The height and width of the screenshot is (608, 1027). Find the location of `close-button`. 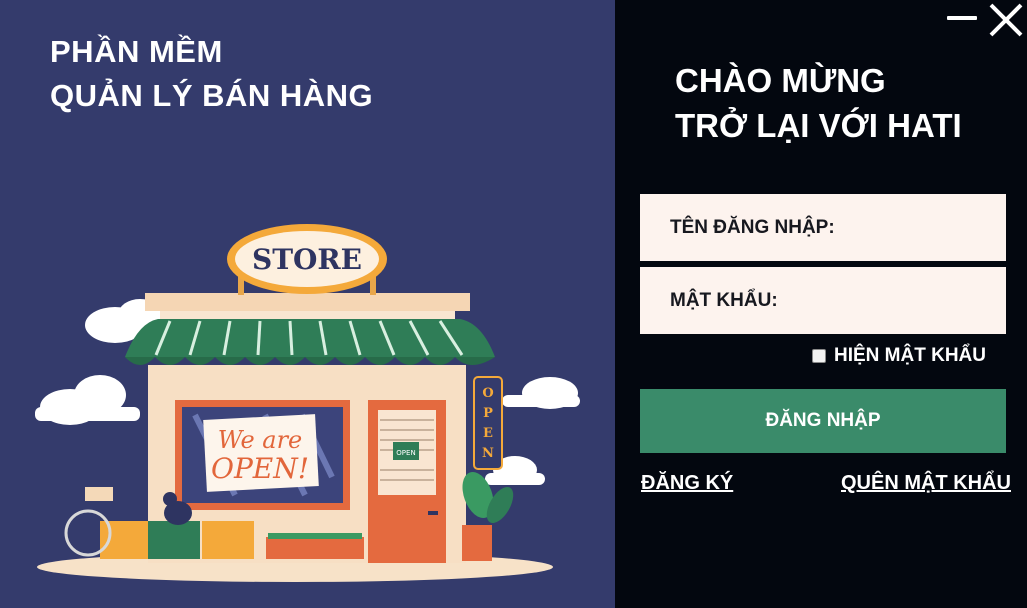

close-button is located at coordinates (1007, 20).